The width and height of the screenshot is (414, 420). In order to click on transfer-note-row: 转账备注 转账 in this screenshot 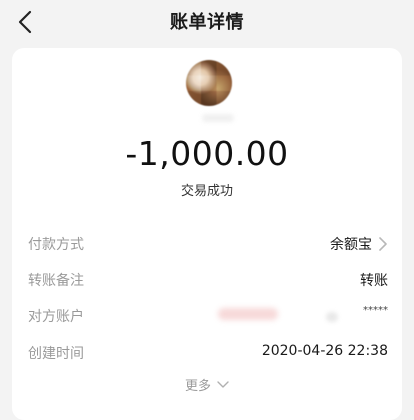, I will do `click(208, 282)`.